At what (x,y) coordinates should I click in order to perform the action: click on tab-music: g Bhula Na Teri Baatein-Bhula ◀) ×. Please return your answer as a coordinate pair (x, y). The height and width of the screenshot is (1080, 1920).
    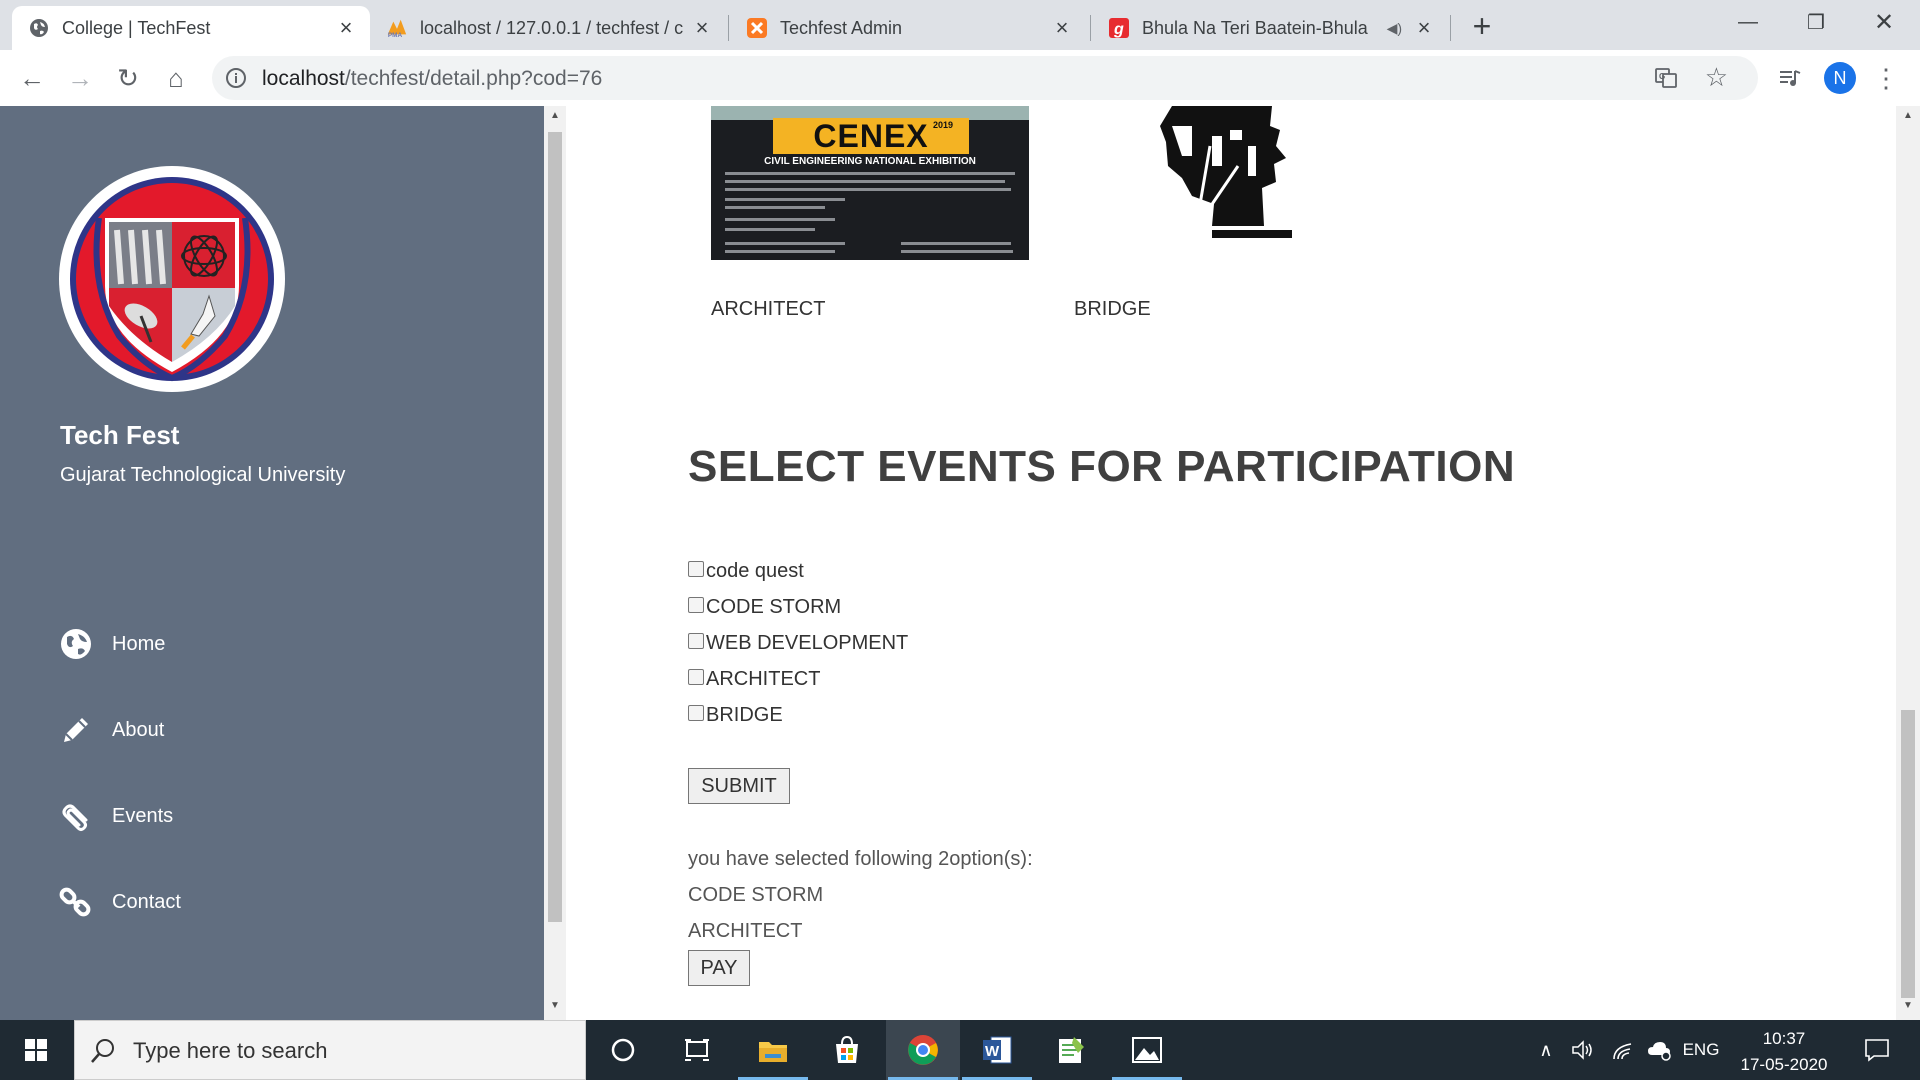
    Looking at the image, I should click on (1270, 28).